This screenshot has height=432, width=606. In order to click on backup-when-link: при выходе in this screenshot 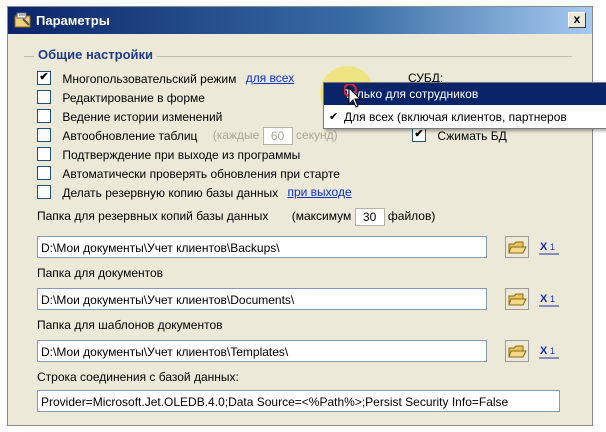, I will do `click(319, 192)`.